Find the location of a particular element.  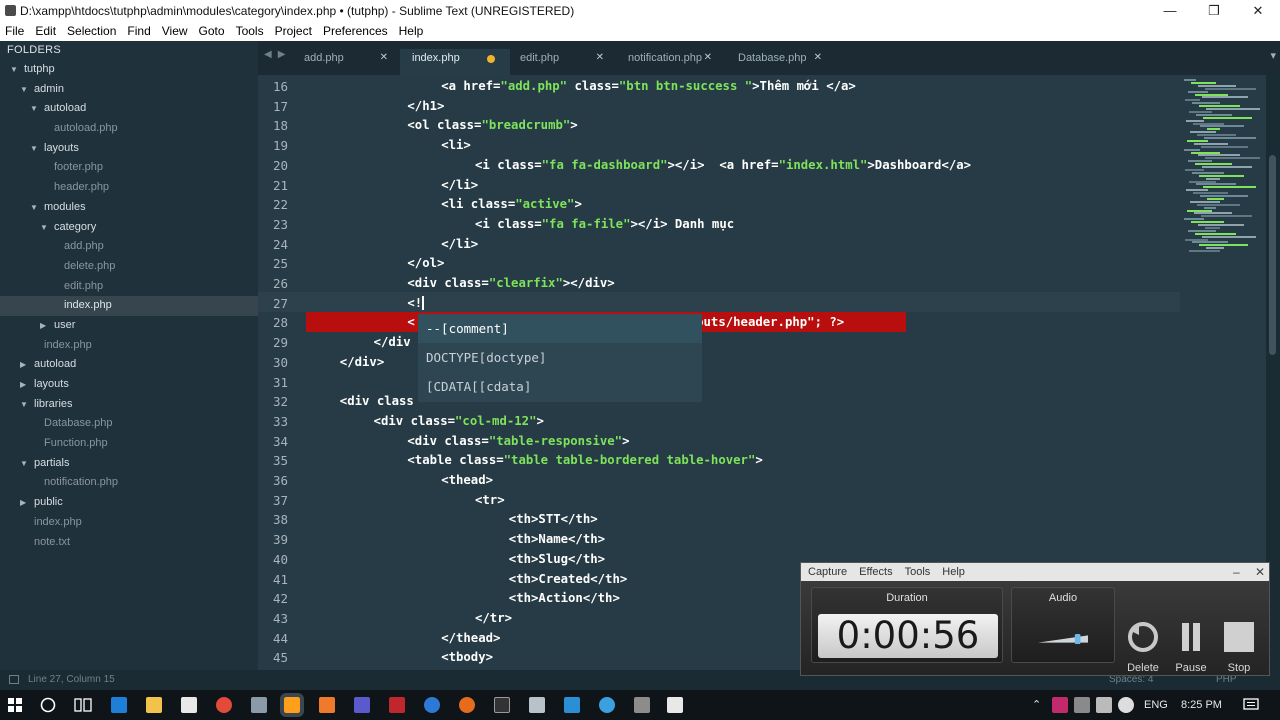

menu-preferences: Preferences is located at coordinates (356, 31).